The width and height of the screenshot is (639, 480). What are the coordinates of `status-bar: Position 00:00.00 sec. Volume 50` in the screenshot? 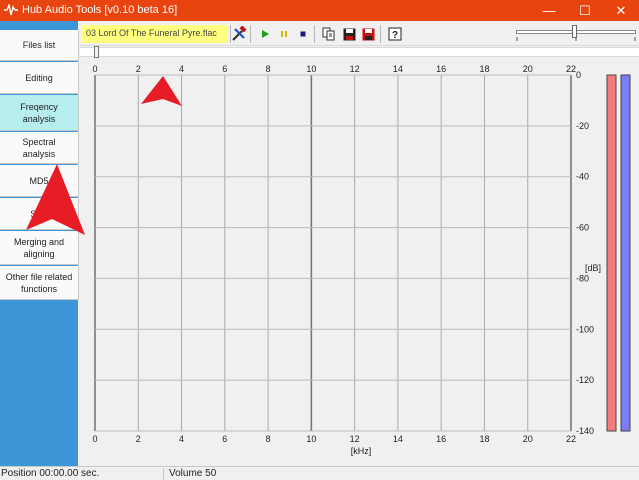 It's located at (319, 473).